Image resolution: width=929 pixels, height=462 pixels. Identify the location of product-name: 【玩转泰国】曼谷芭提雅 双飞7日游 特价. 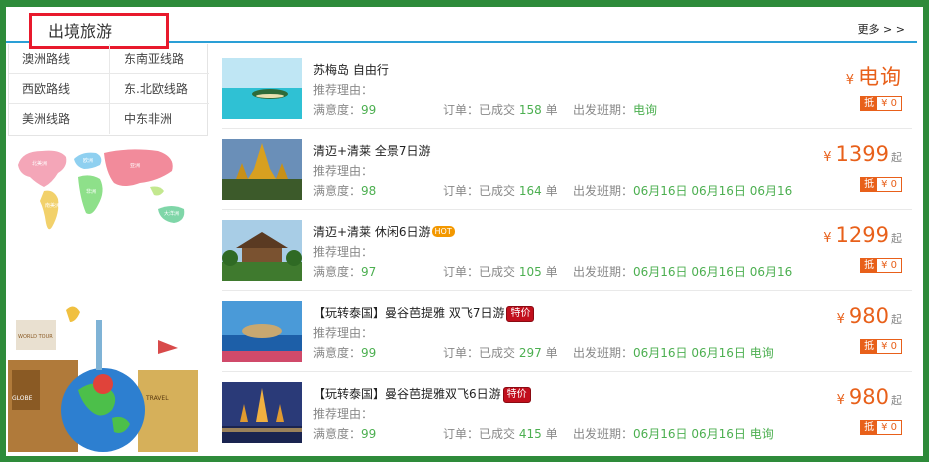
(424, 313).